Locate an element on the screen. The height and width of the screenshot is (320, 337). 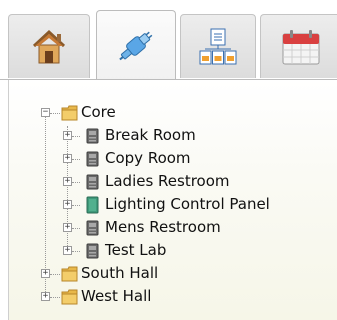
tree-node-label: South Hall is located at coordinates (120, 273).